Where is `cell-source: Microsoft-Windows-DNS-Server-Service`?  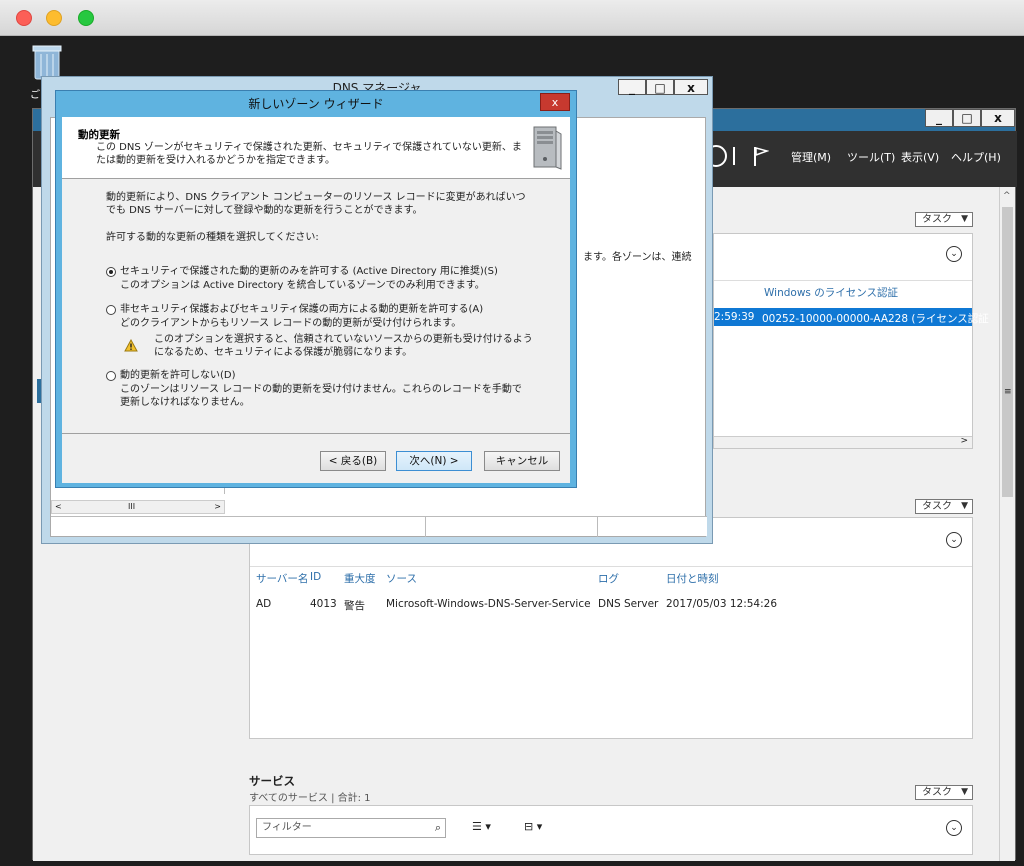 cell-source: Microsoft-Windows-DNS-Server-Service is located at coordinates (488, 604).